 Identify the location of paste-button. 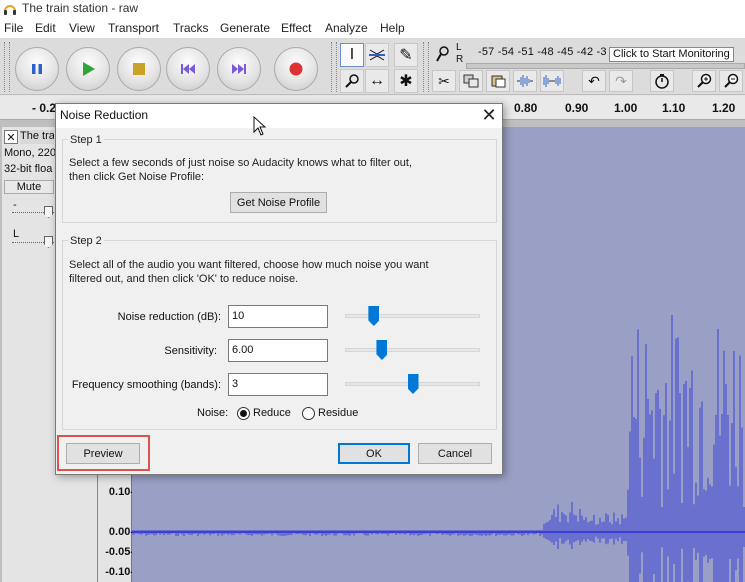
(498, 81).